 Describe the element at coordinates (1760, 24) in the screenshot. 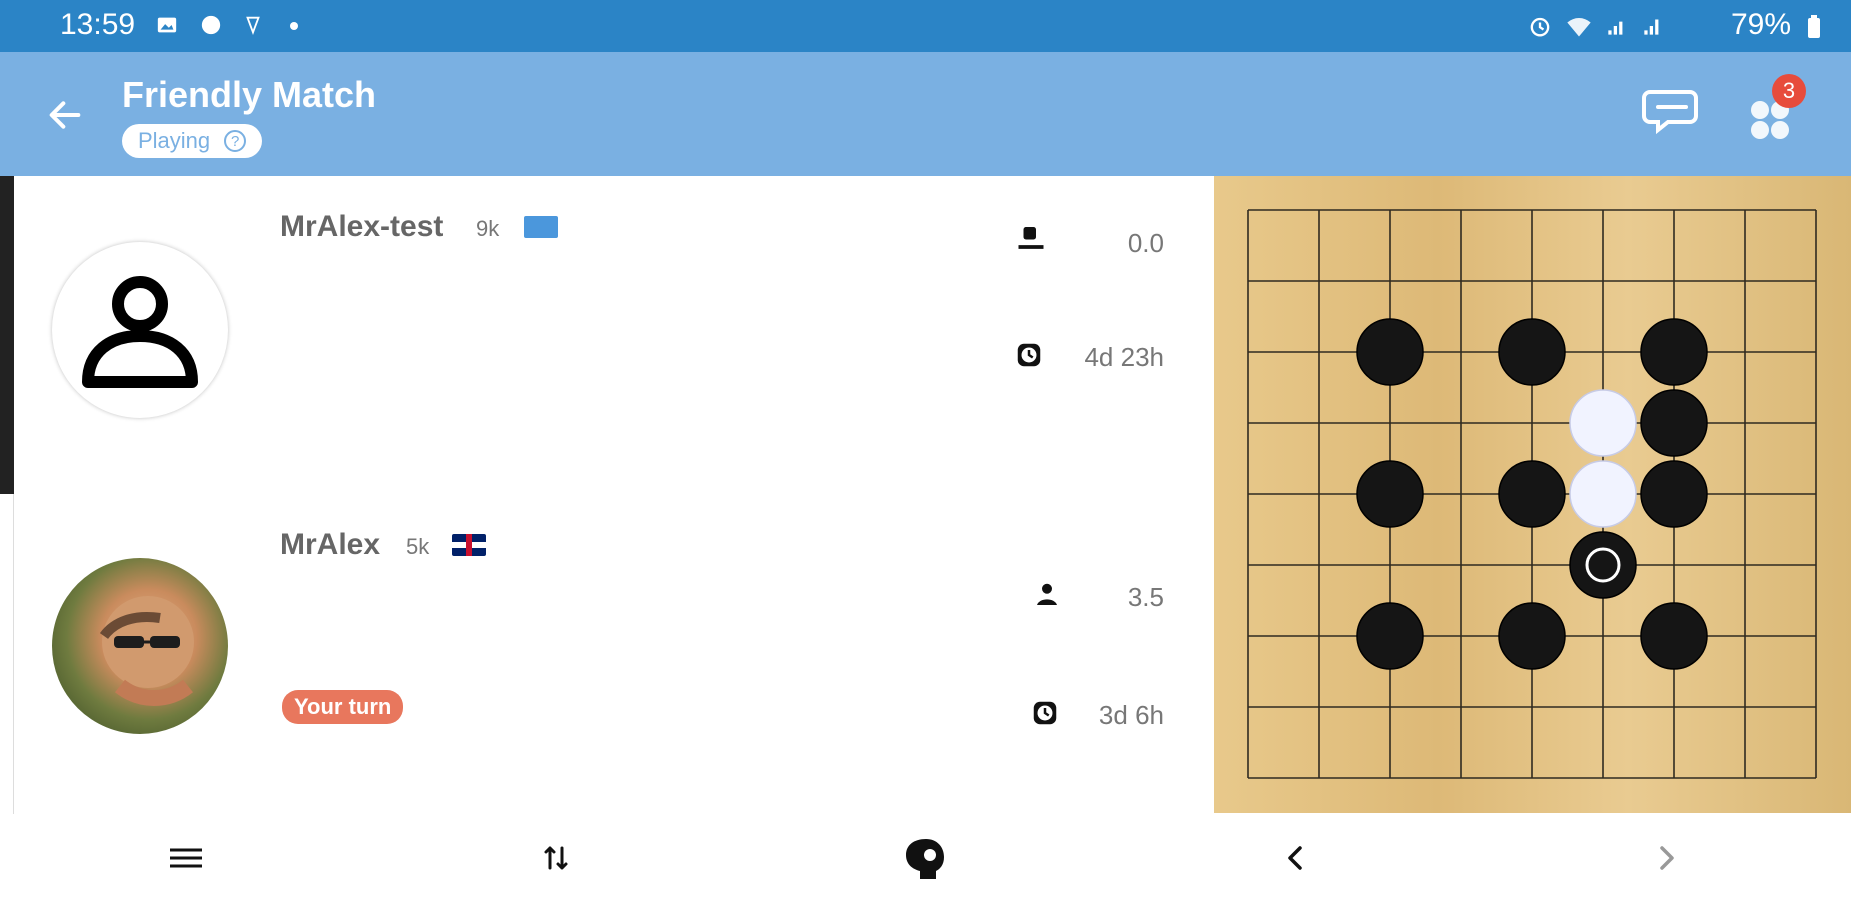

I see `battery-percent: 79%` at that location.